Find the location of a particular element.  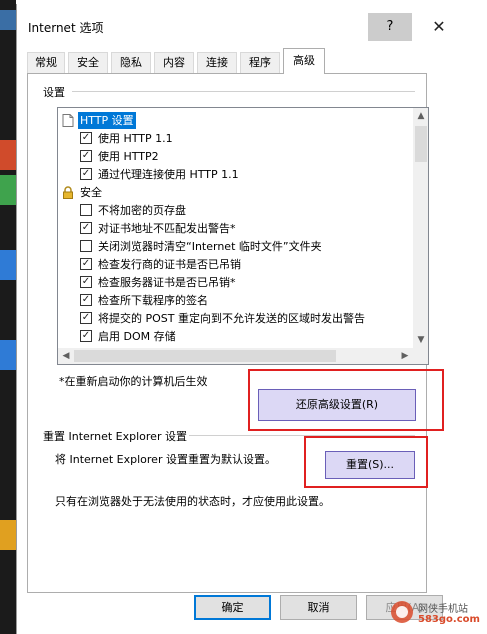

list-item: ✓ 对证书地址不匹配发出警告* is located at coordinates (228, 228).